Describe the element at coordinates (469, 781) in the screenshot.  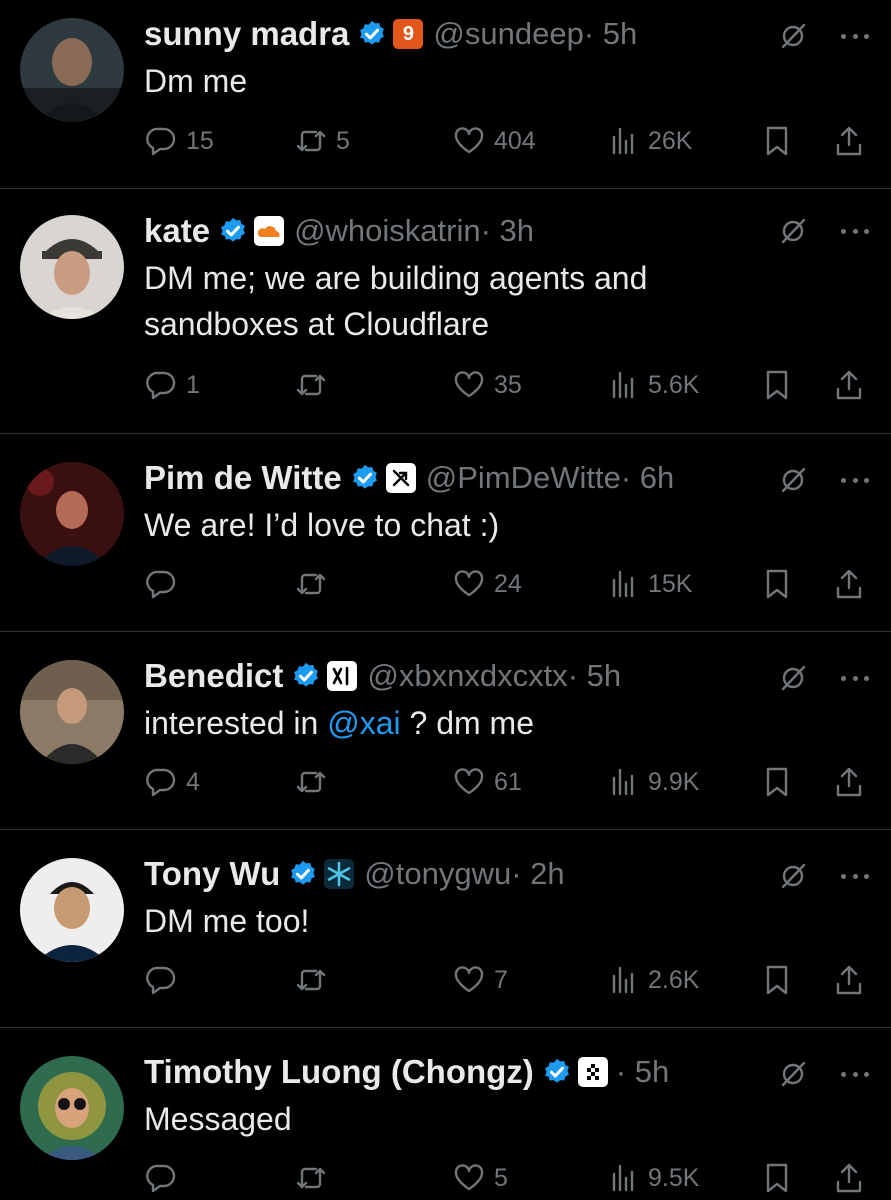
I see `heart-icon` at that location.